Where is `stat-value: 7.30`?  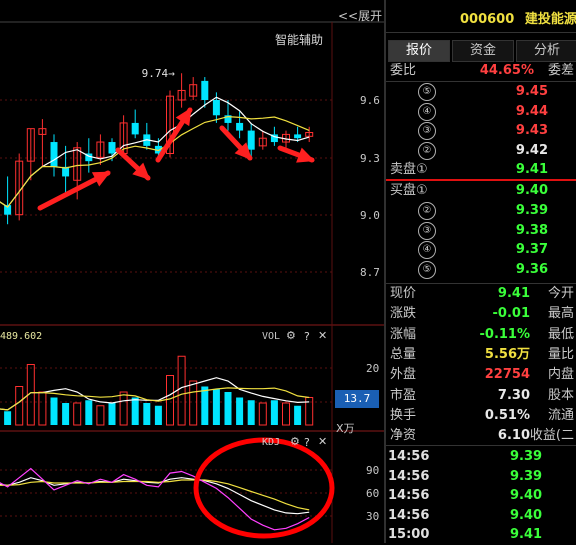
stat-value: 7.30 is located at coordinates (513, 395).